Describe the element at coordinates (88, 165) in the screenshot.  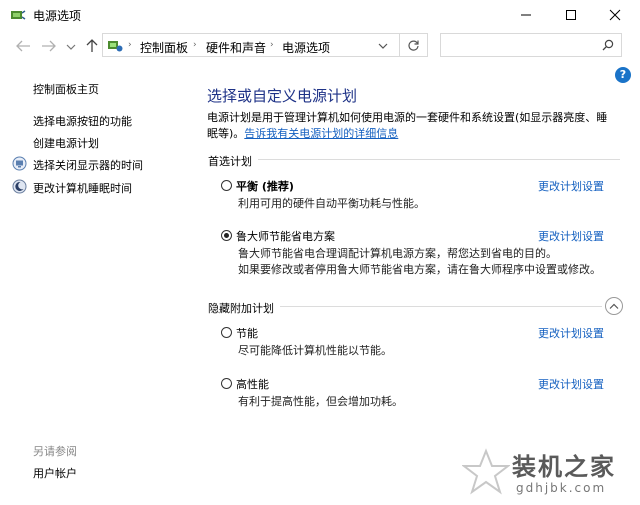
I see `sidebar-item-display-off: 选择关闭显示器的时间` at that location.